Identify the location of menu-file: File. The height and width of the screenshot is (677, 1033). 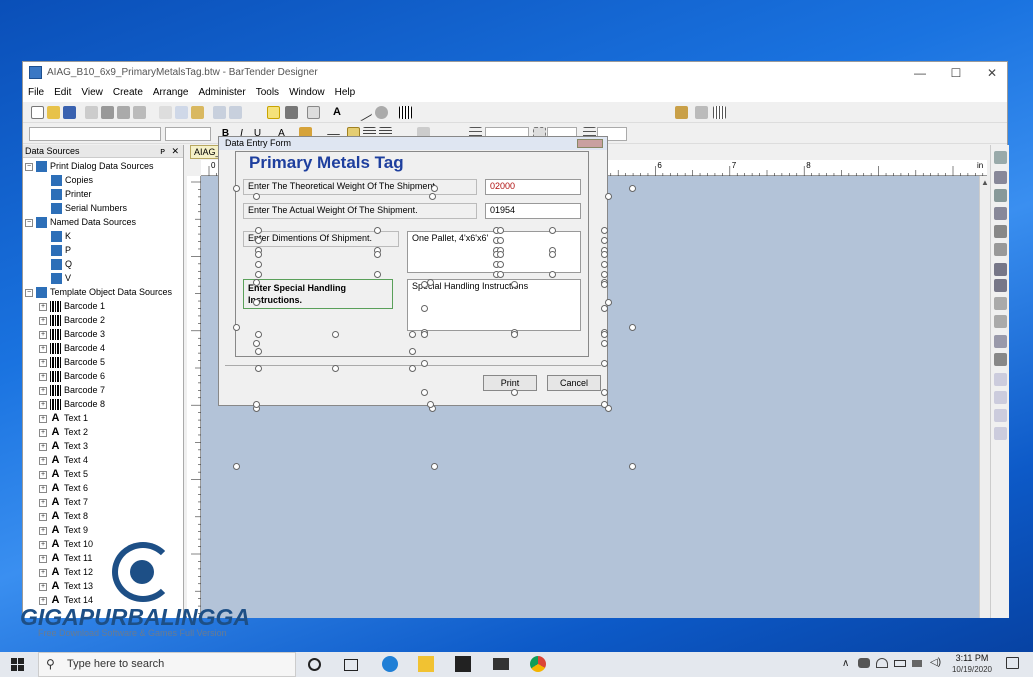
(36, 93).